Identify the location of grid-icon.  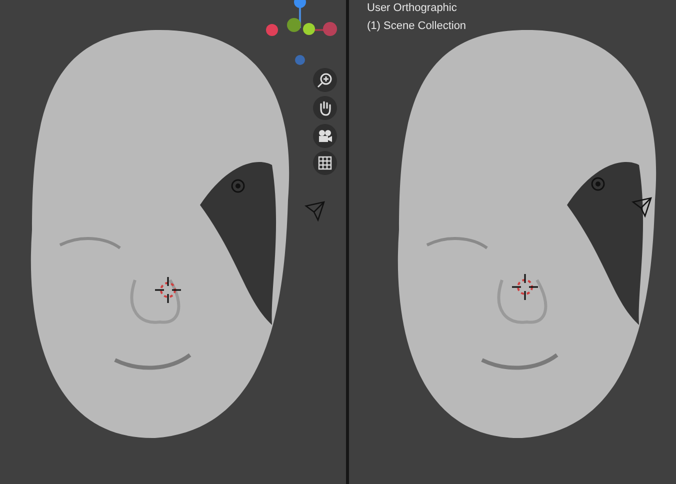
(325, 163).